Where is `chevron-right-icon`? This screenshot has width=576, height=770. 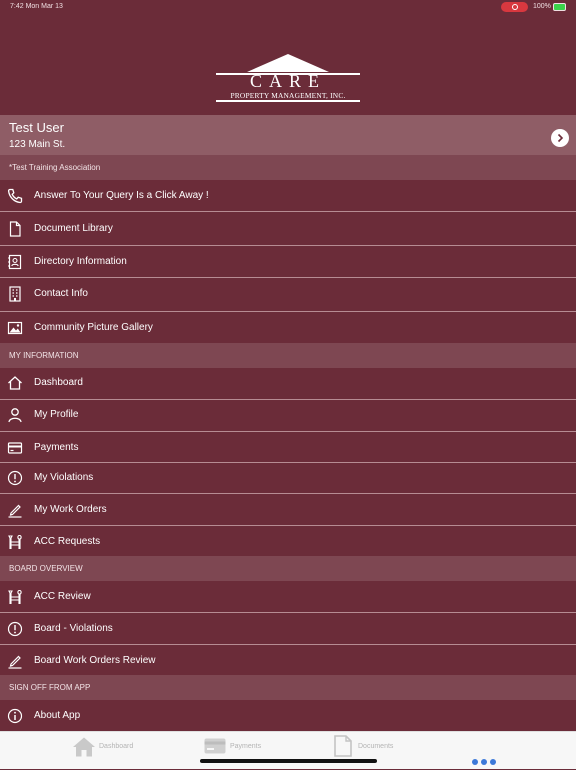 chevron-right-icon is located at coordinates (560, 138).